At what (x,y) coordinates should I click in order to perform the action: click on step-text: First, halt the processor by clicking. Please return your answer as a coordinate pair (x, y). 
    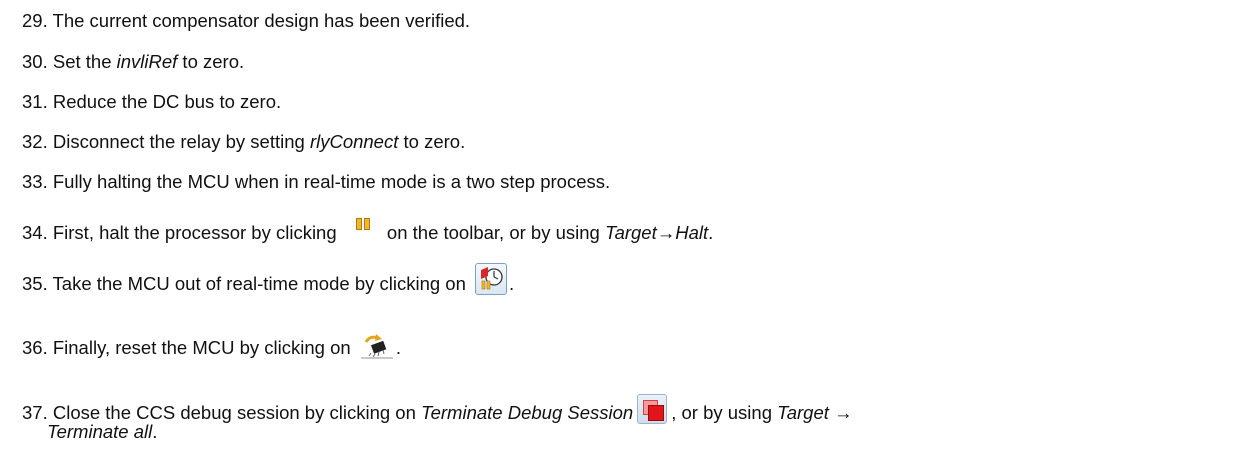
    Looking at the image, I should click on (197, 232).